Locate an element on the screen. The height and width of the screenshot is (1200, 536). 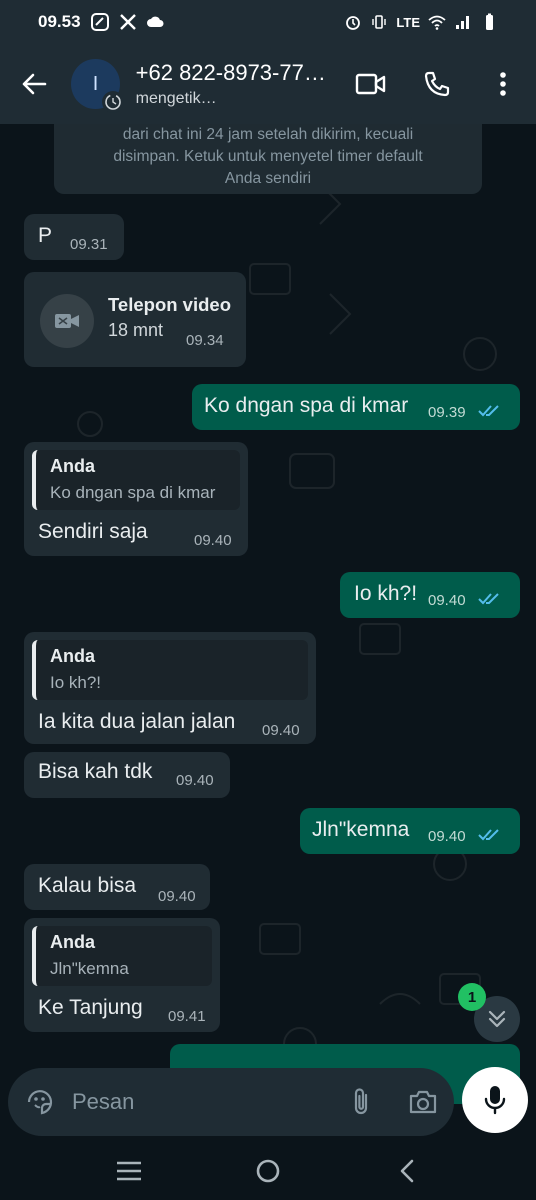
message-incoming: P 09.31 is located at coordinates (74, 237).